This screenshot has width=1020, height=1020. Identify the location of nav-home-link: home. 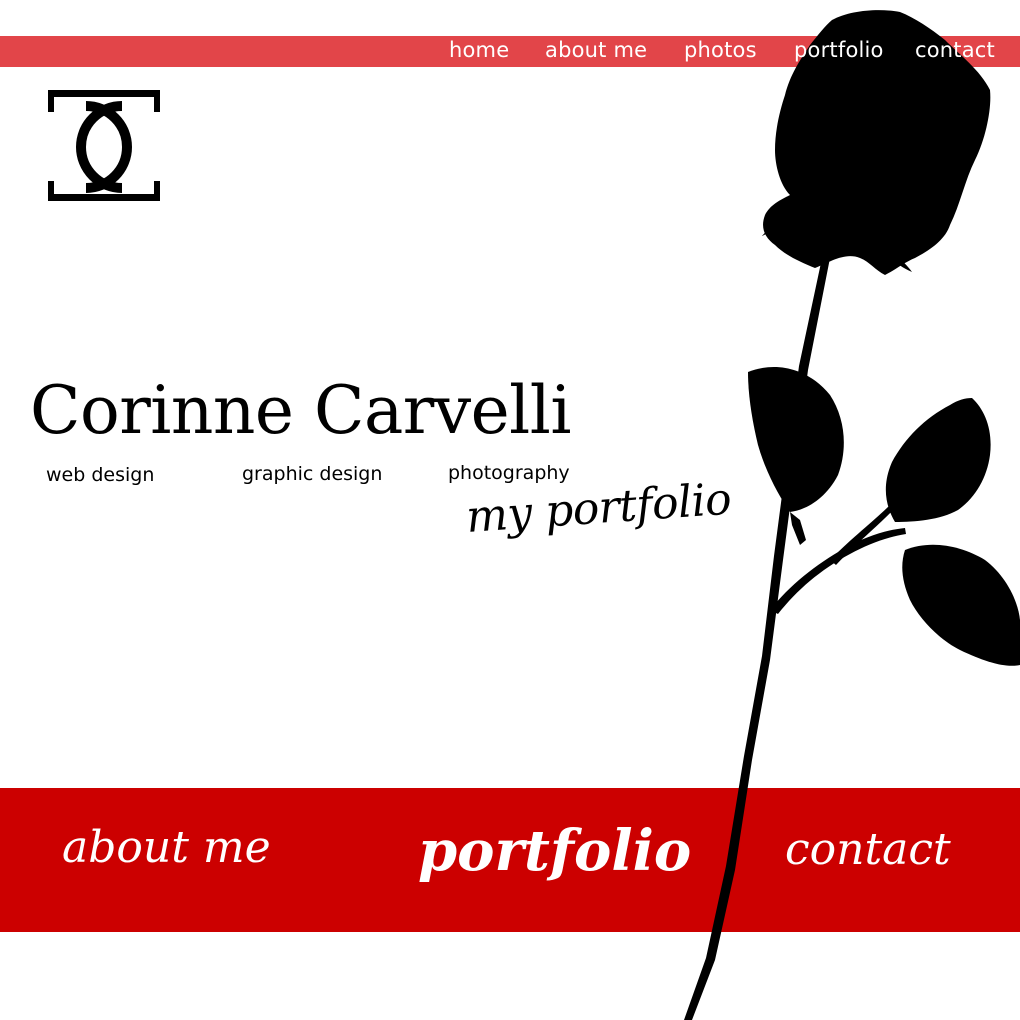
(479, 50).